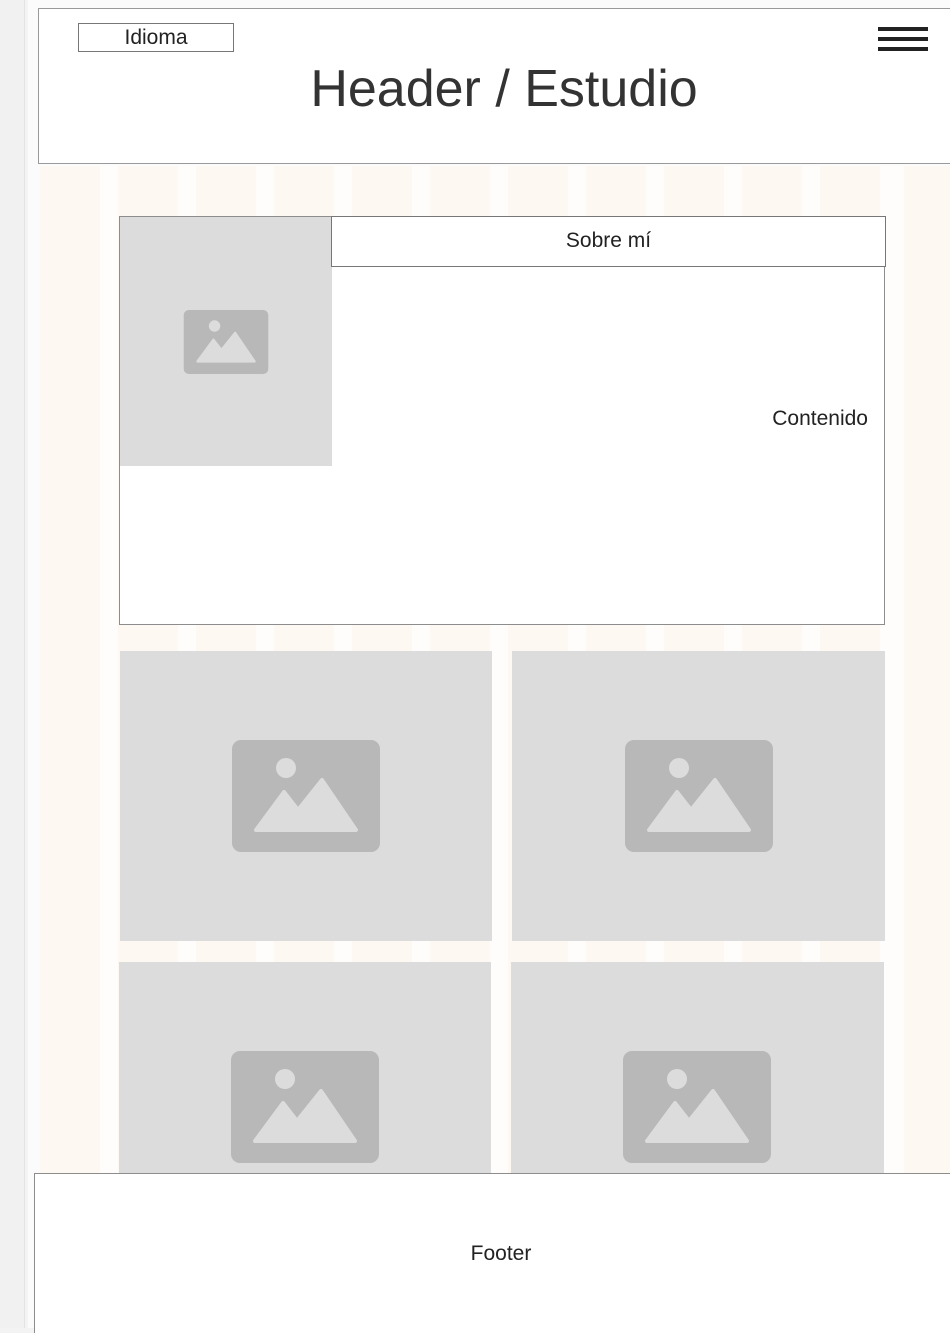 This screenshot has height=1333, width=950. Describe the element at coordinates (903, 42) in the screenshot. I see `hamburger-menu-icon` at that location.